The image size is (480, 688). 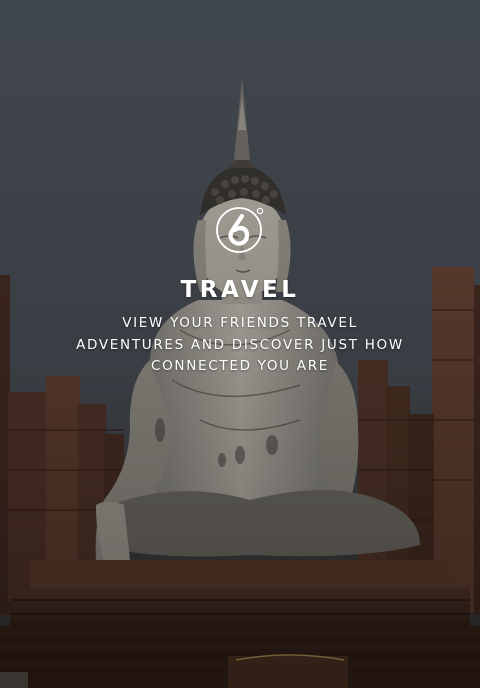 What do you see at coordinates (240, 290) in the screenshot?
I see `app-title: TRAVEL` at bounding box center [240, 290].